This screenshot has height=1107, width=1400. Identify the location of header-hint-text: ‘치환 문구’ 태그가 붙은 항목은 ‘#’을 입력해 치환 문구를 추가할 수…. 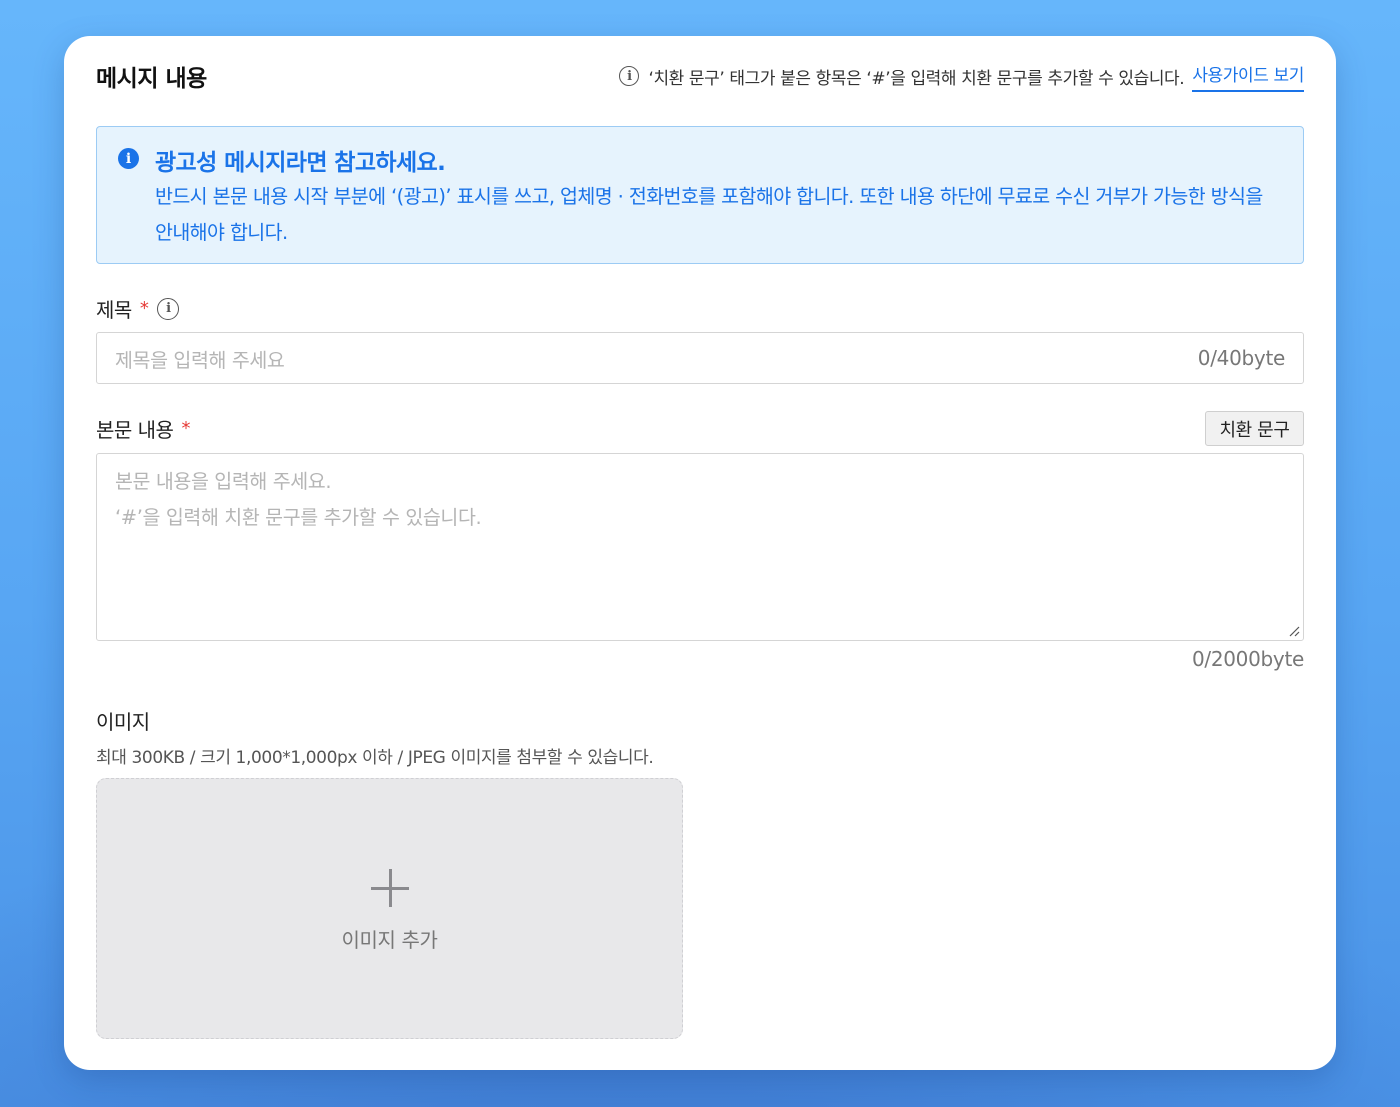
(916, 78).